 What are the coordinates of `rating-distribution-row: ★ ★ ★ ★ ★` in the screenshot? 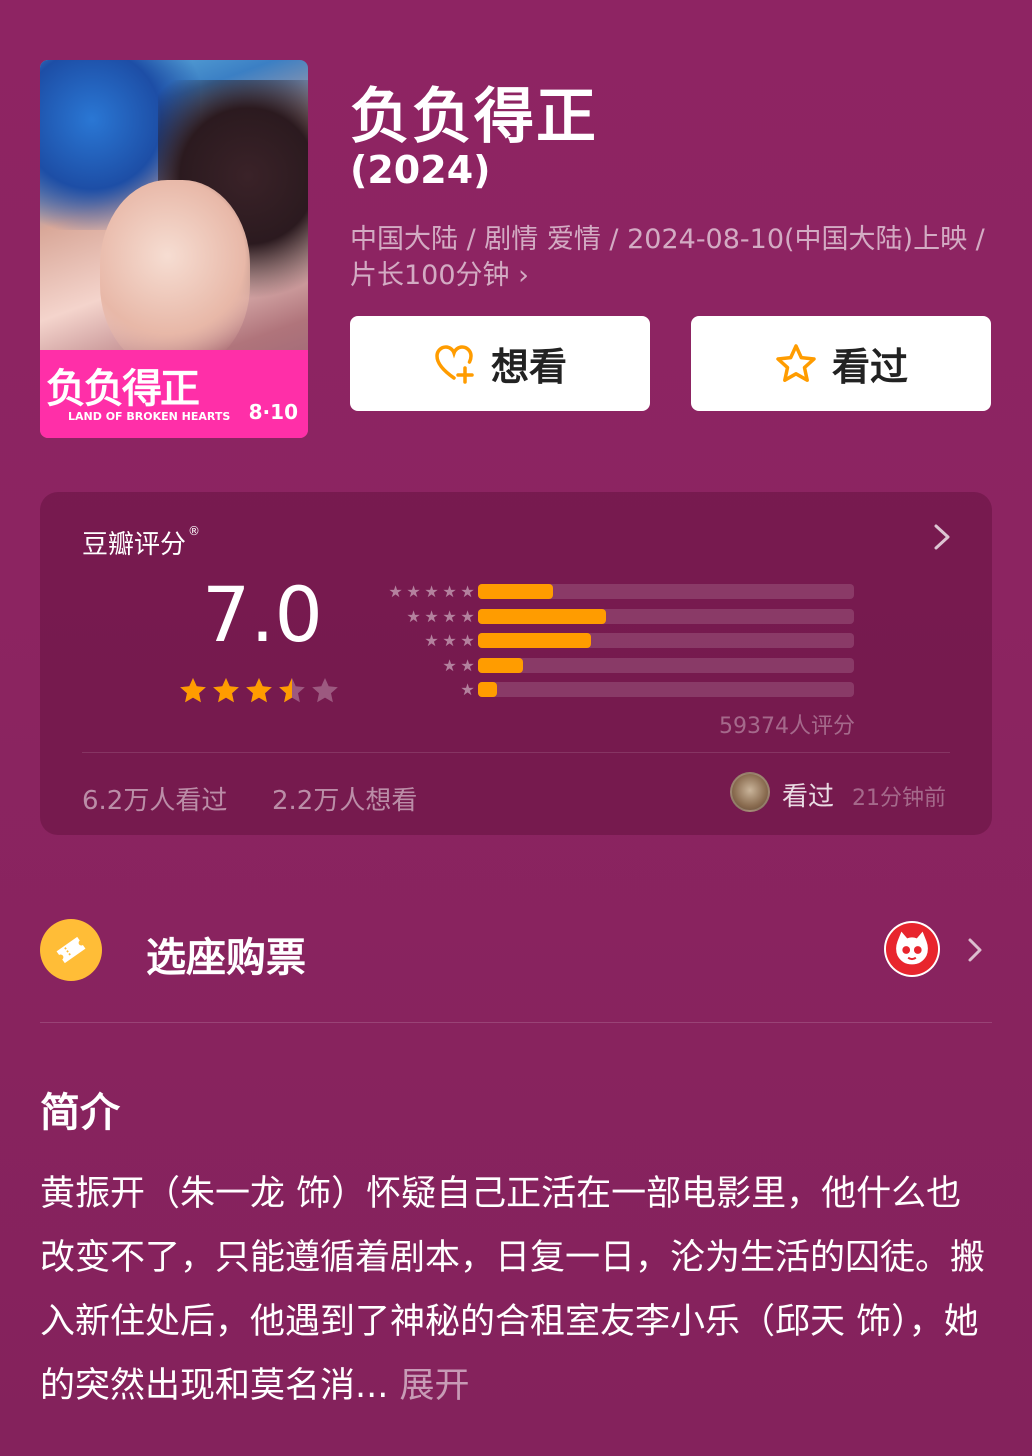 It's located at (620, 594).